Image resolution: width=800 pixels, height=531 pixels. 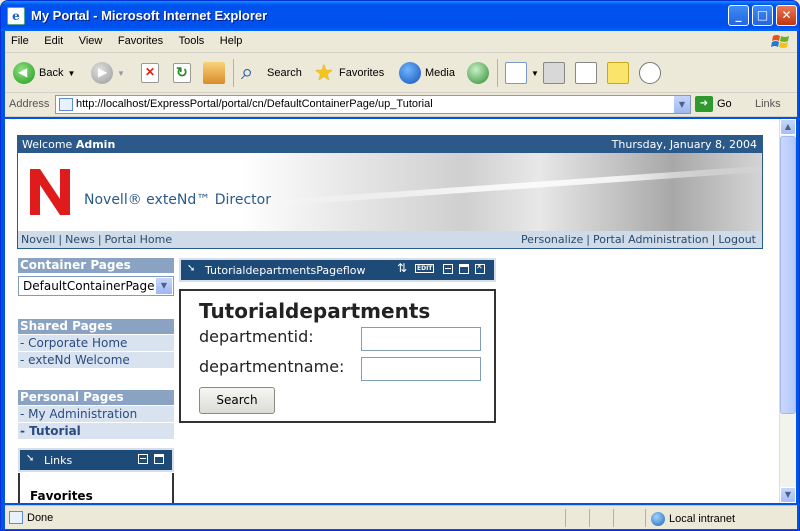 I want to click on departmentid-label: departmentid:, so click(x=256, y=336).